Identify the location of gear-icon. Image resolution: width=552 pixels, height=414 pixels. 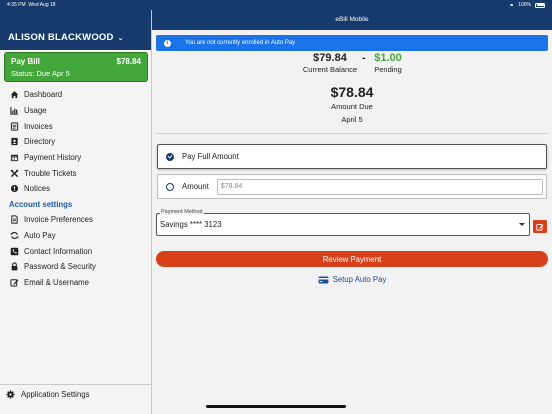
(11, 395).